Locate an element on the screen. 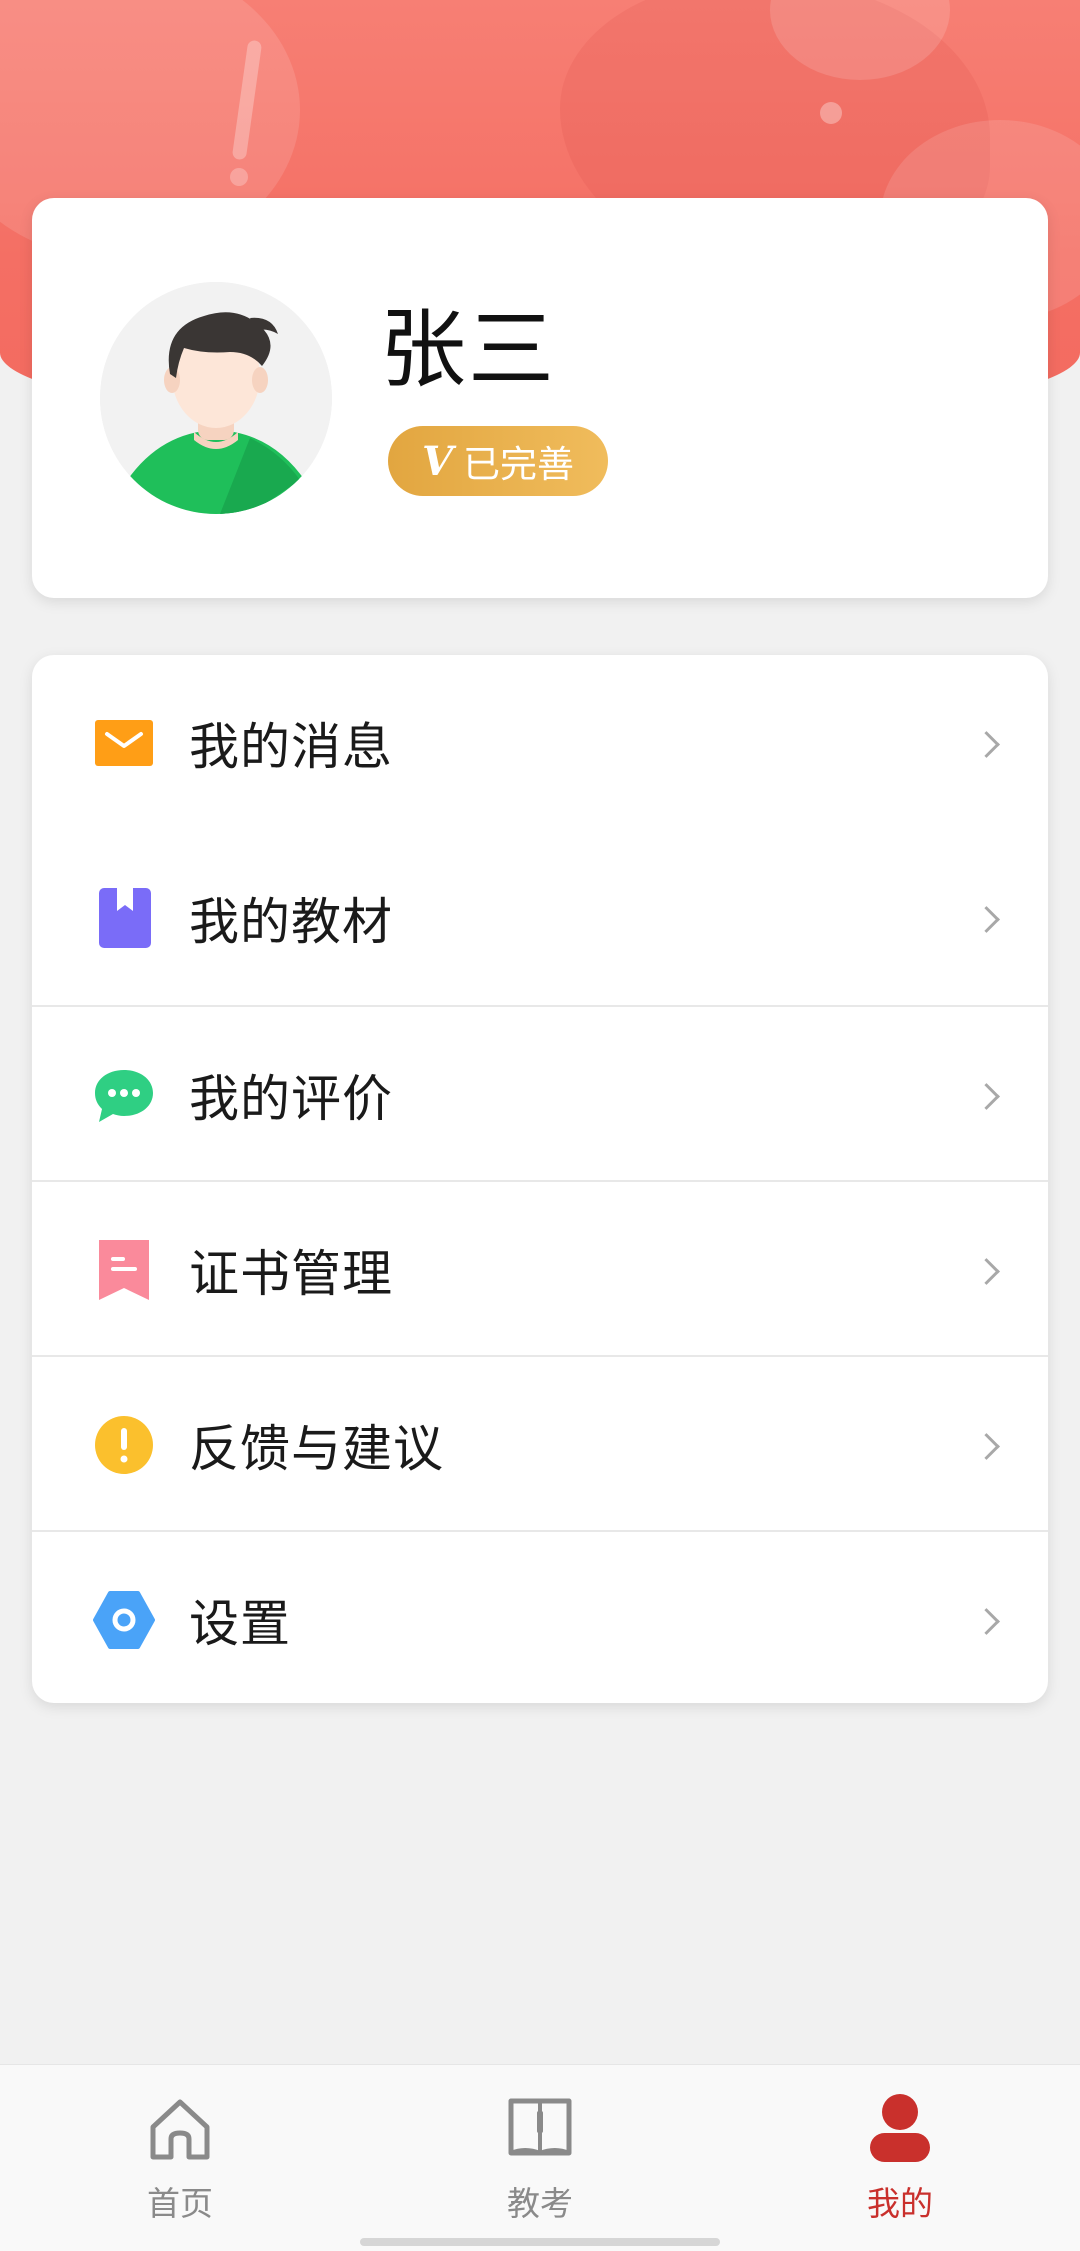 Image resolution: width=1080 pixels, height=2251 pixels. badge-text: 已完善 is located at coordinates (519, 464).